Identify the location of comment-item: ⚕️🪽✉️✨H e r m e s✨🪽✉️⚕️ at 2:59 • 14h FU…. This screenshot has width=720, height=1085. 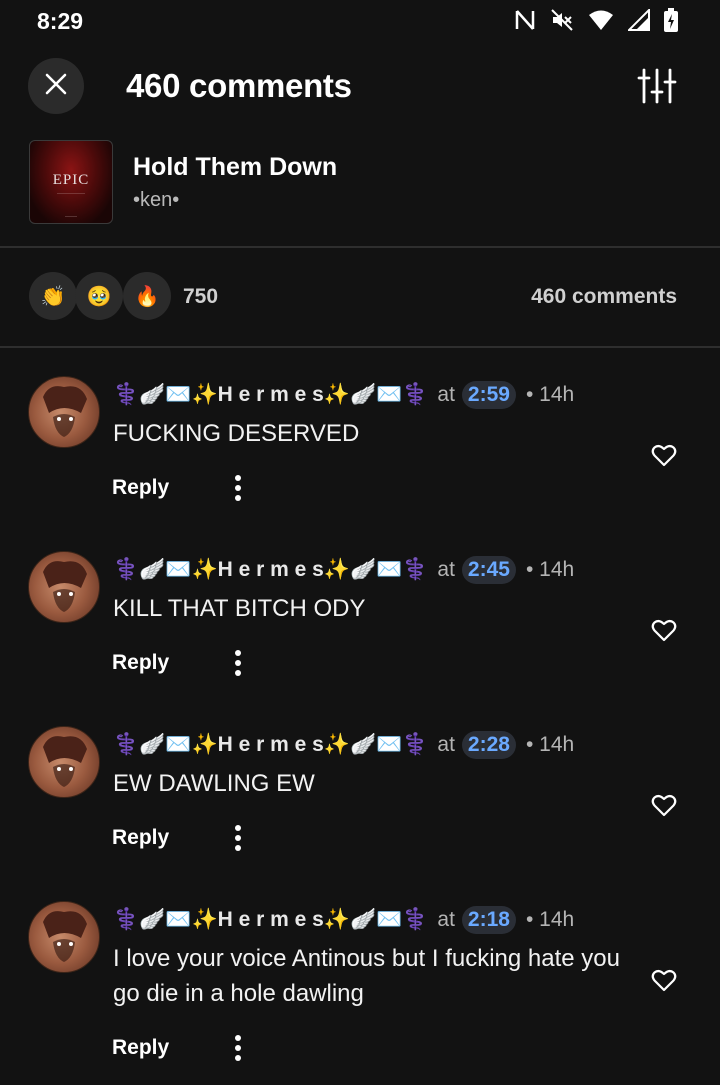
(360, 456).